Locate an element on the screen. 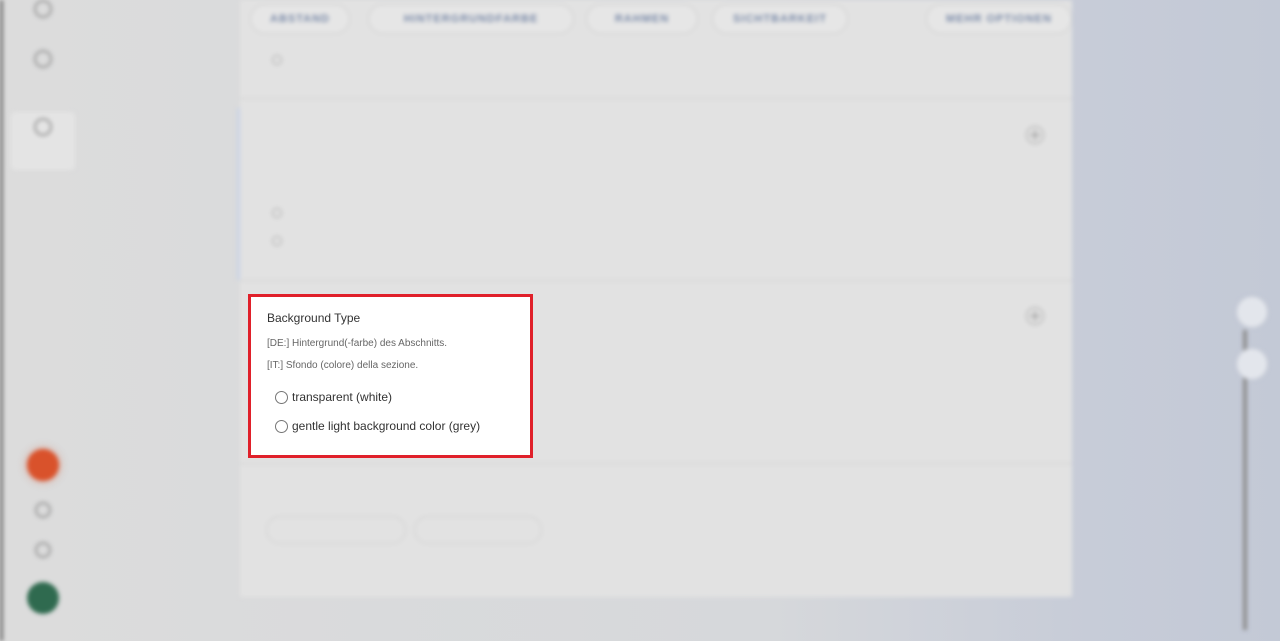 Image resolution: width=1280 pixels, height=641 pixels. user-avatar is located at coordinates (43, 598).